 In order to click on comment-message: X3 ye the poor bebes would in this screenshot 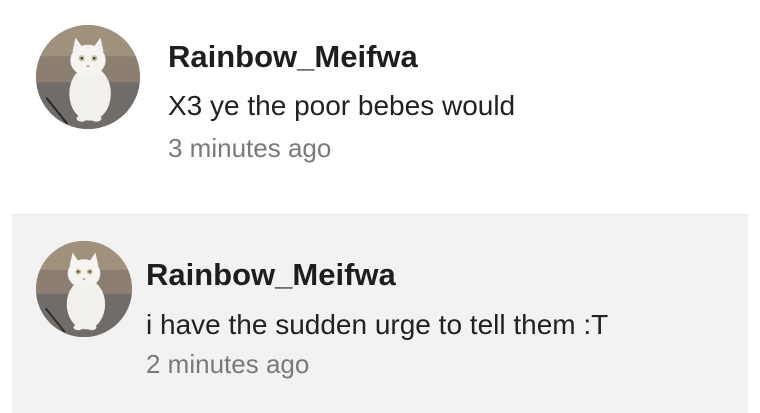, I will do `click(342, 105)`.